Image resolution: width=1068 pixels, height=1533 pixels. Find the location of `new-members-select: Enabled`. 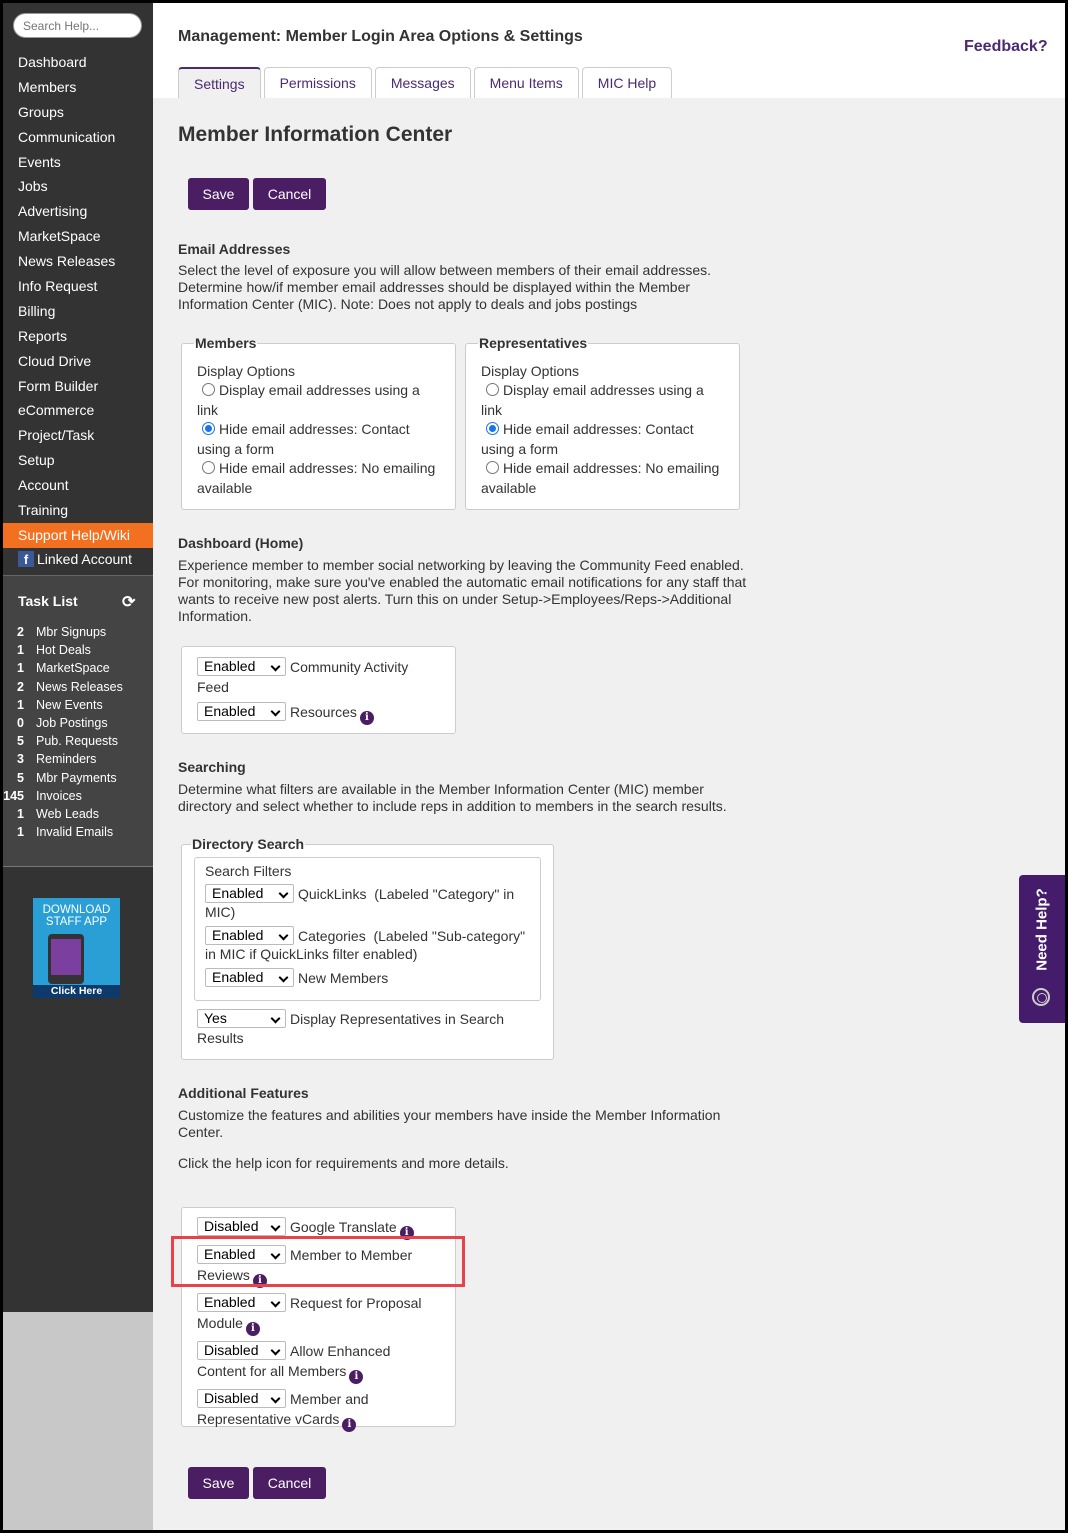

new-members-select: Enabled is located at coordinates (249, 977).